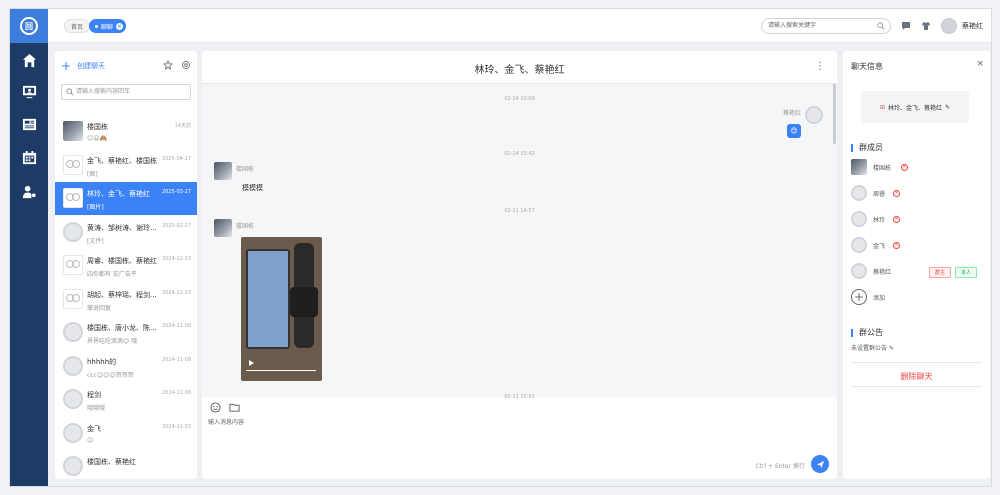  I want to click on active-dot, so click(96, 26).